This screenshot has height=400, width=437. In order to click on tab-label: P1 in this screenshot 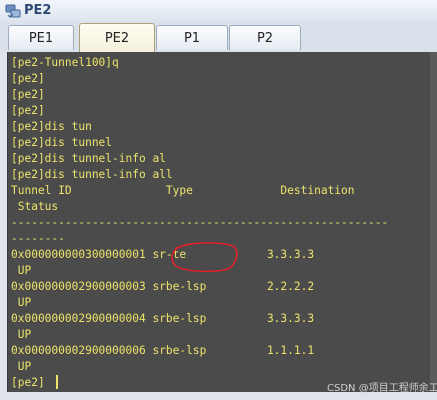, I will do `click(192, 38)`.